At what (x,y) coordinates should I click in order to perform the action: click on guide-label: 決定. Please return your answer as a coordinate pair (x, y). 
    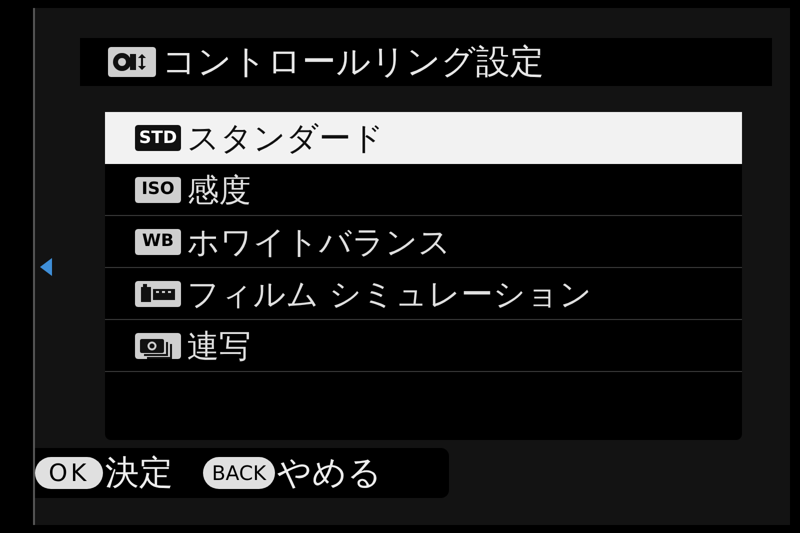
    Looking at the image, I should click on (139, 473).